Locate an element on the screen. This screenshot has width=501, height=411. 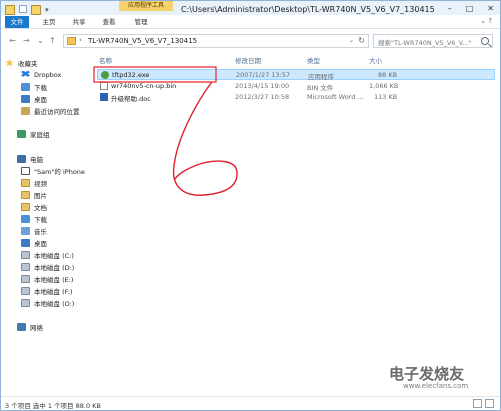
file-row: tftpd32.exe 2007/1/27 13:57 应用程序 88 KB is located at coordinates (296, 75).